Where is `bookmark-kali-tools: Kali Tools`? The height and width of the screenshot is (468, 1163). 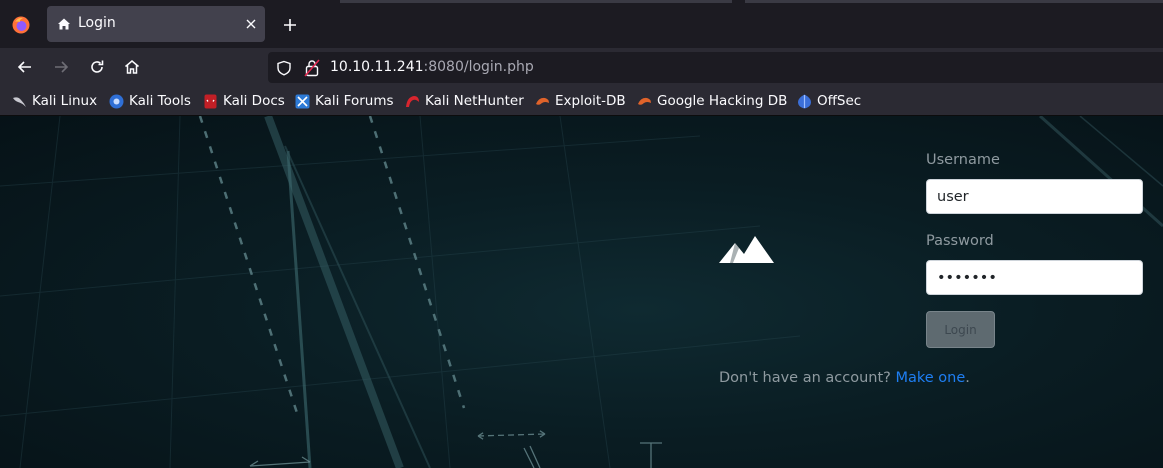
bookmark-kali-tools: Kali Tools is located at coordinates (150, 101).